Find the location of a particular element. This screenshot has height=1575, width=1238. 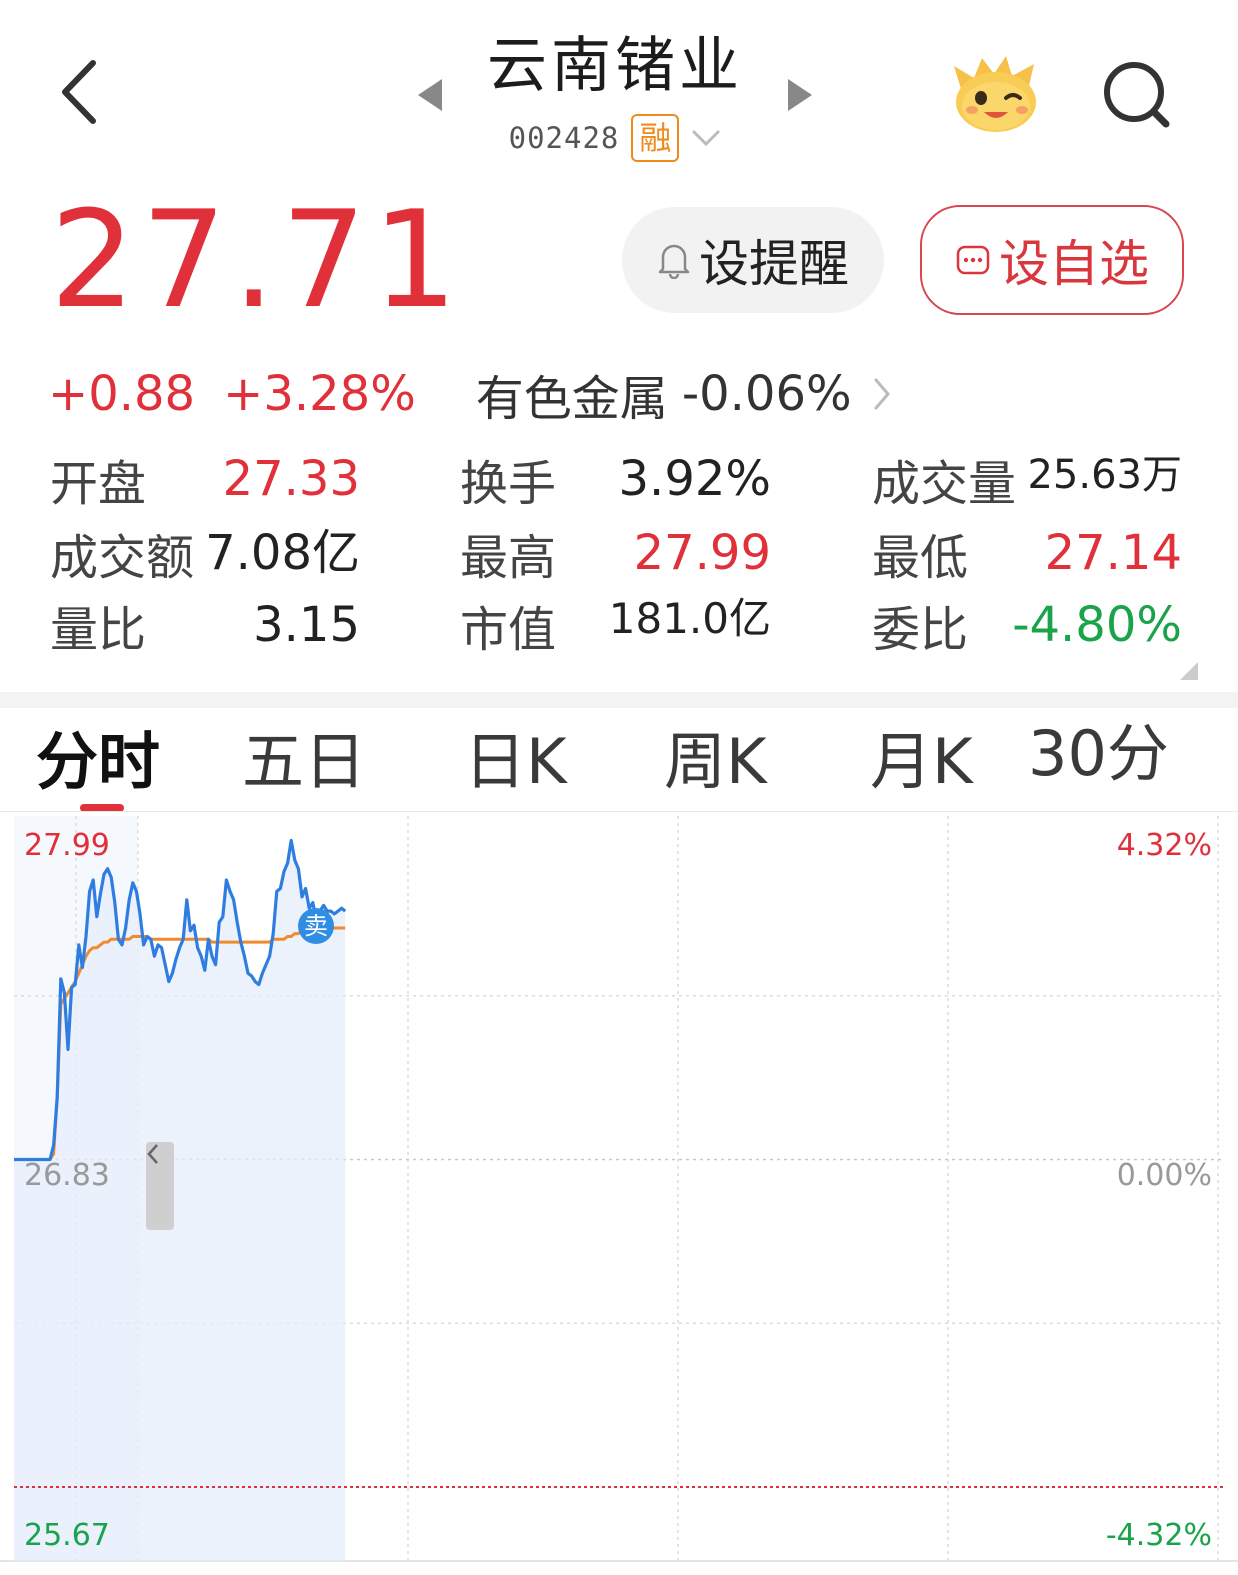

stat-label: 成交额 is located at coordinates (122, 558).